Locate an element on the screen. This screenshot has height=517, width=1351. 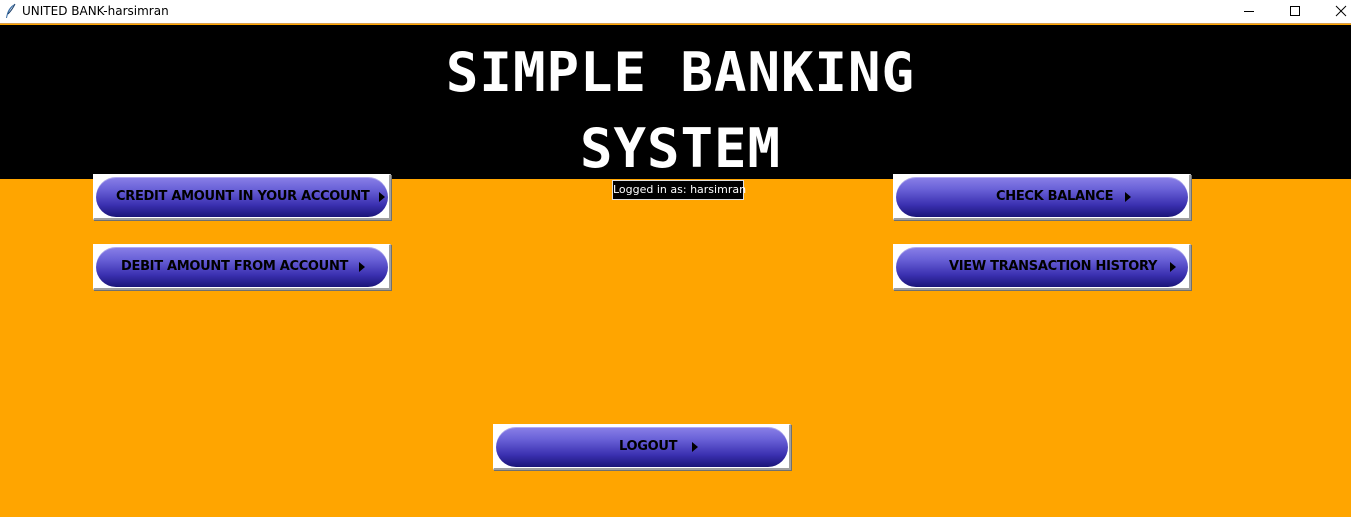
button-pill: DEBIT AMOUNT FROM ACCOUNT is located at coordinates (242, 267).